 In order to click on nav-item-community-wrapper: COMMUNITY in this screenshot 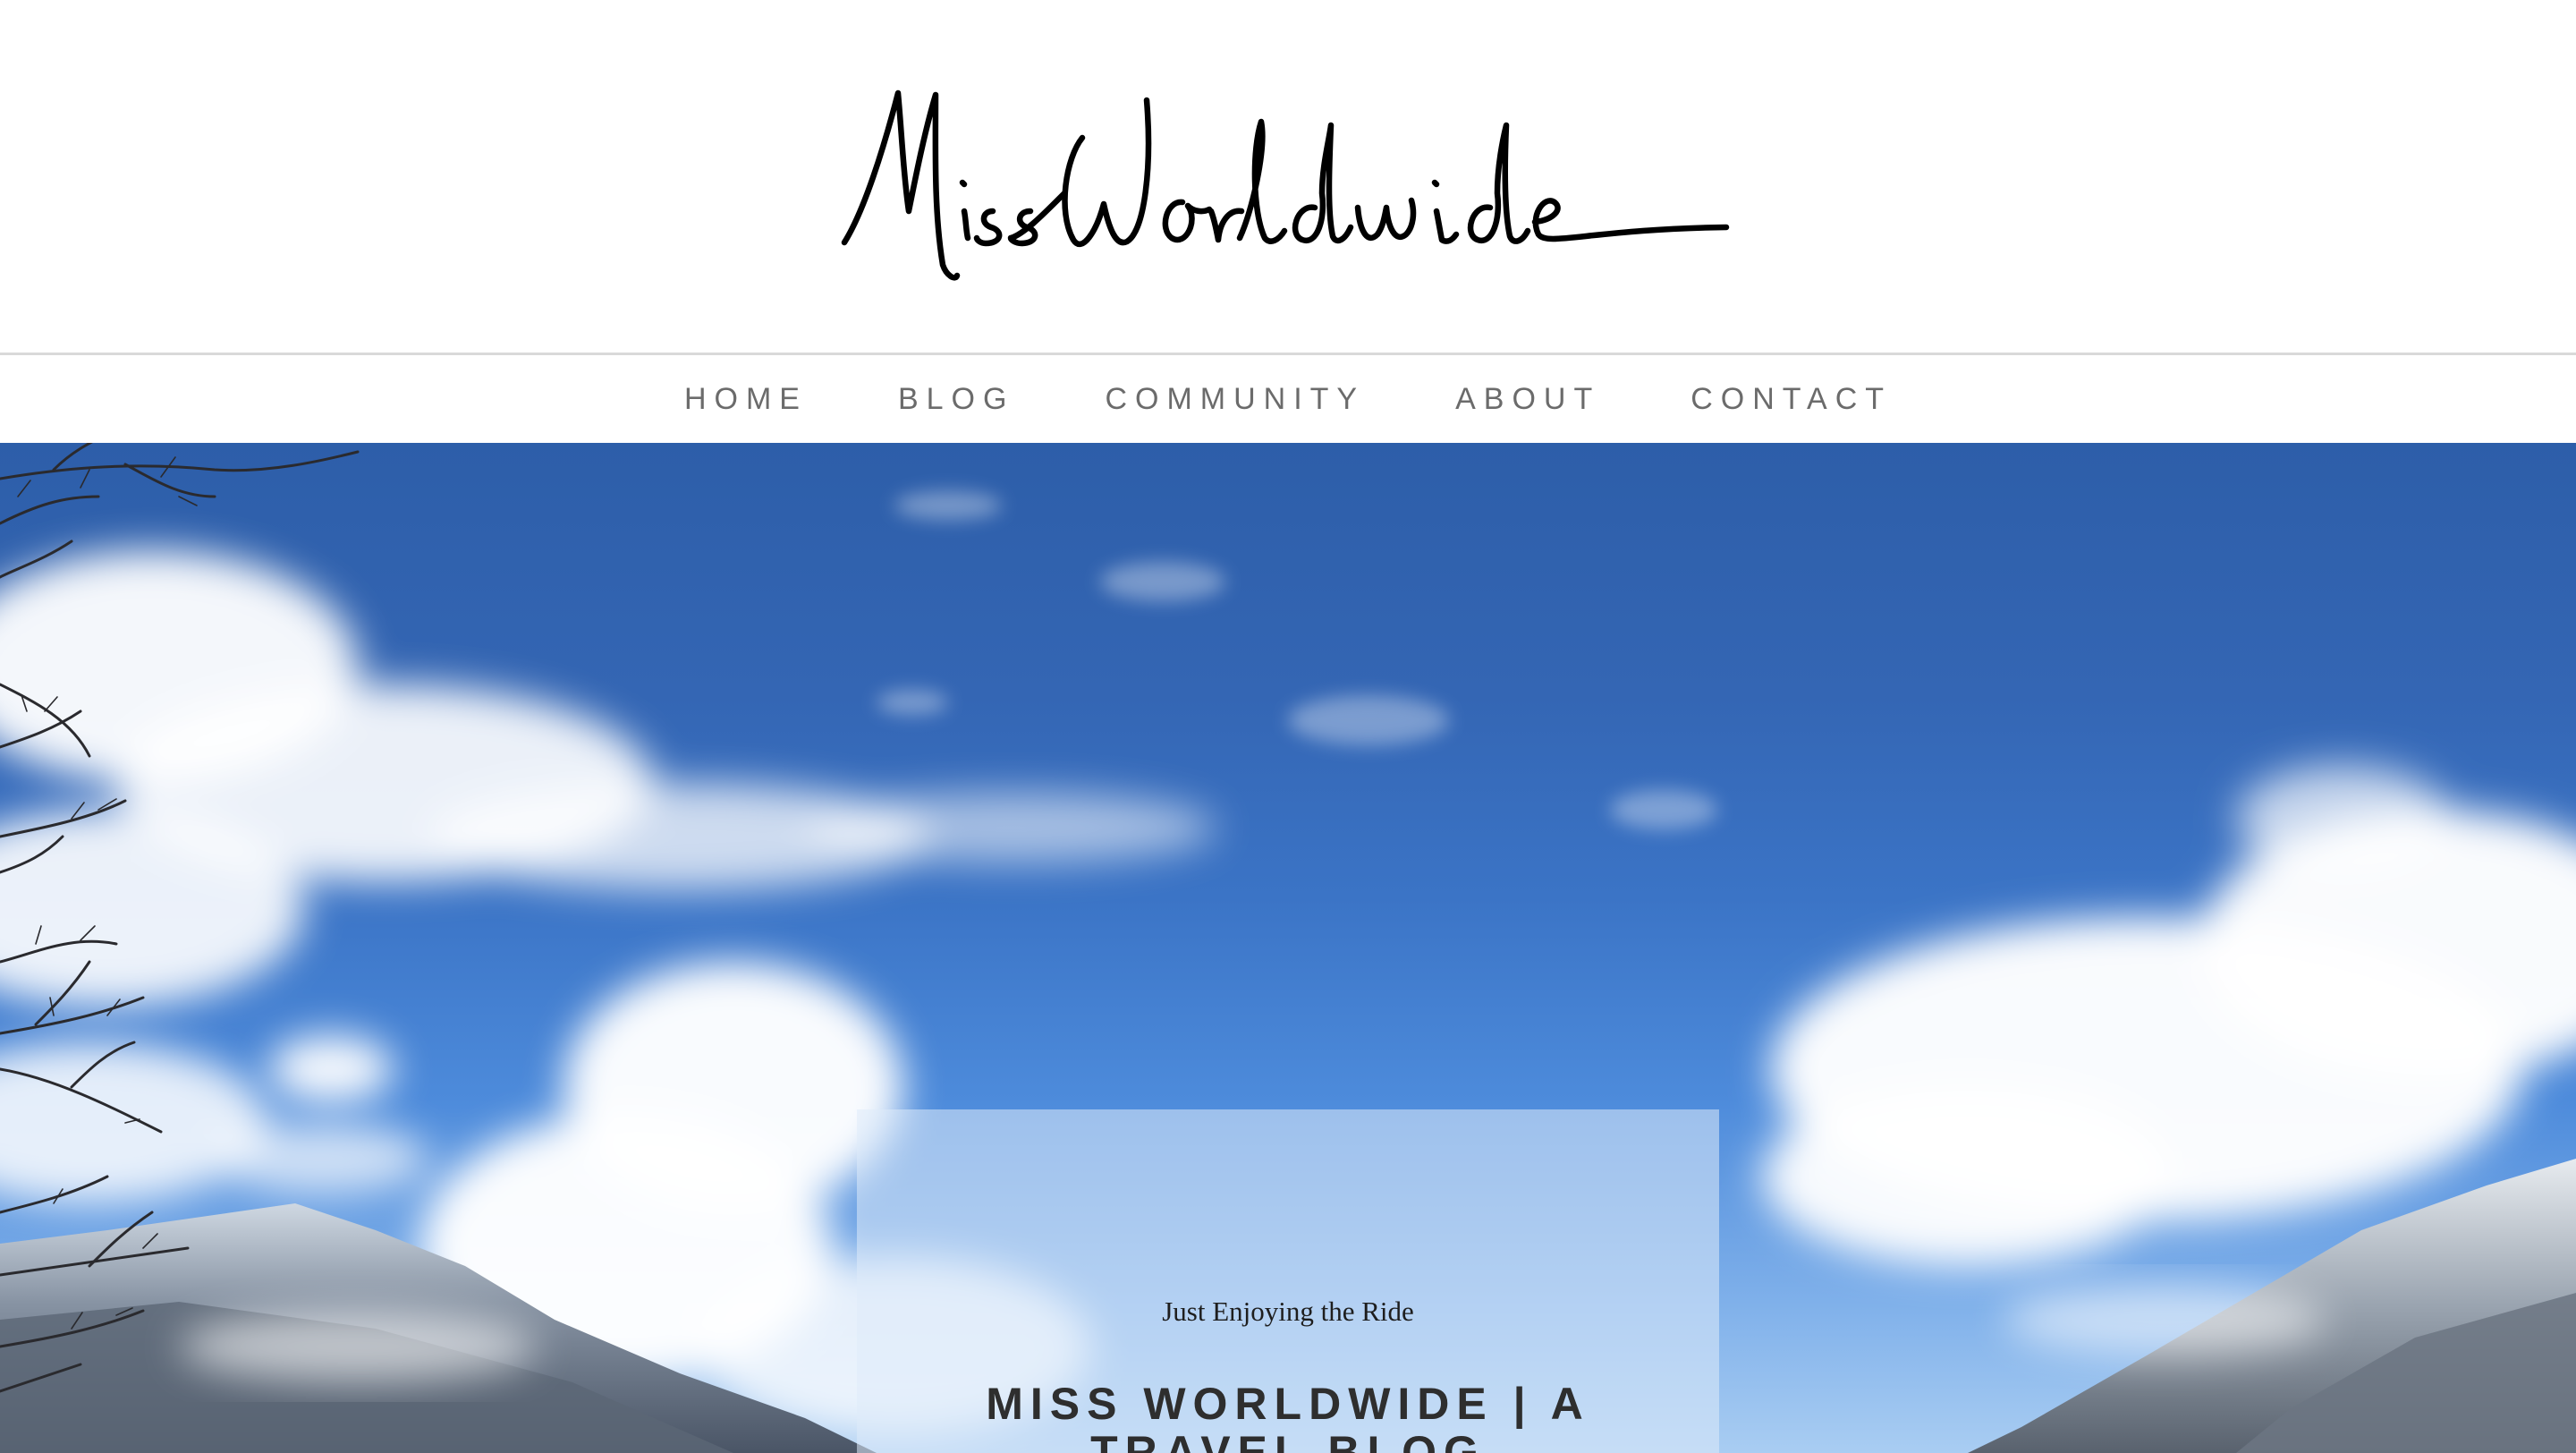, I will do `click(1280, 399)`.